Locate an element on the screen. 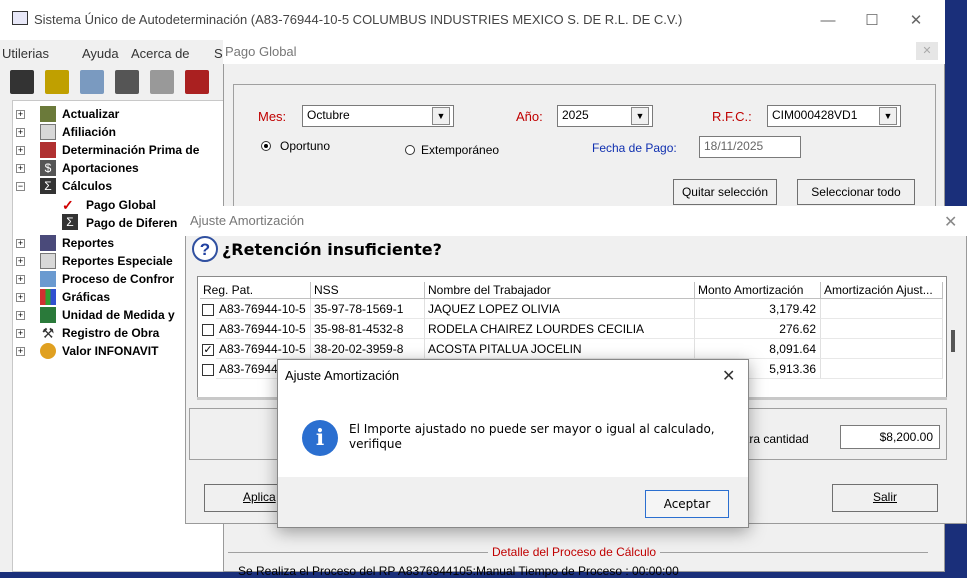 The image size is (967, 578). col-header-reg-pat: Reg. Pat. is located at coordinates (255, 290).